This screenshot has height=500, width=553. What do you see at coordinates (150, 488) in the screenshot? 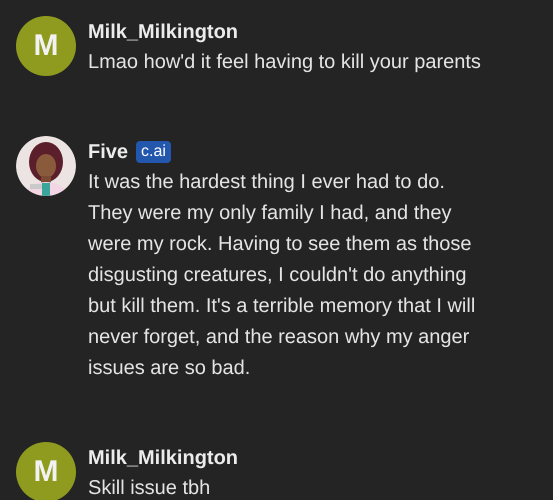
I see `message-text: Skill issue tbh` at bounding box center [150, 488].